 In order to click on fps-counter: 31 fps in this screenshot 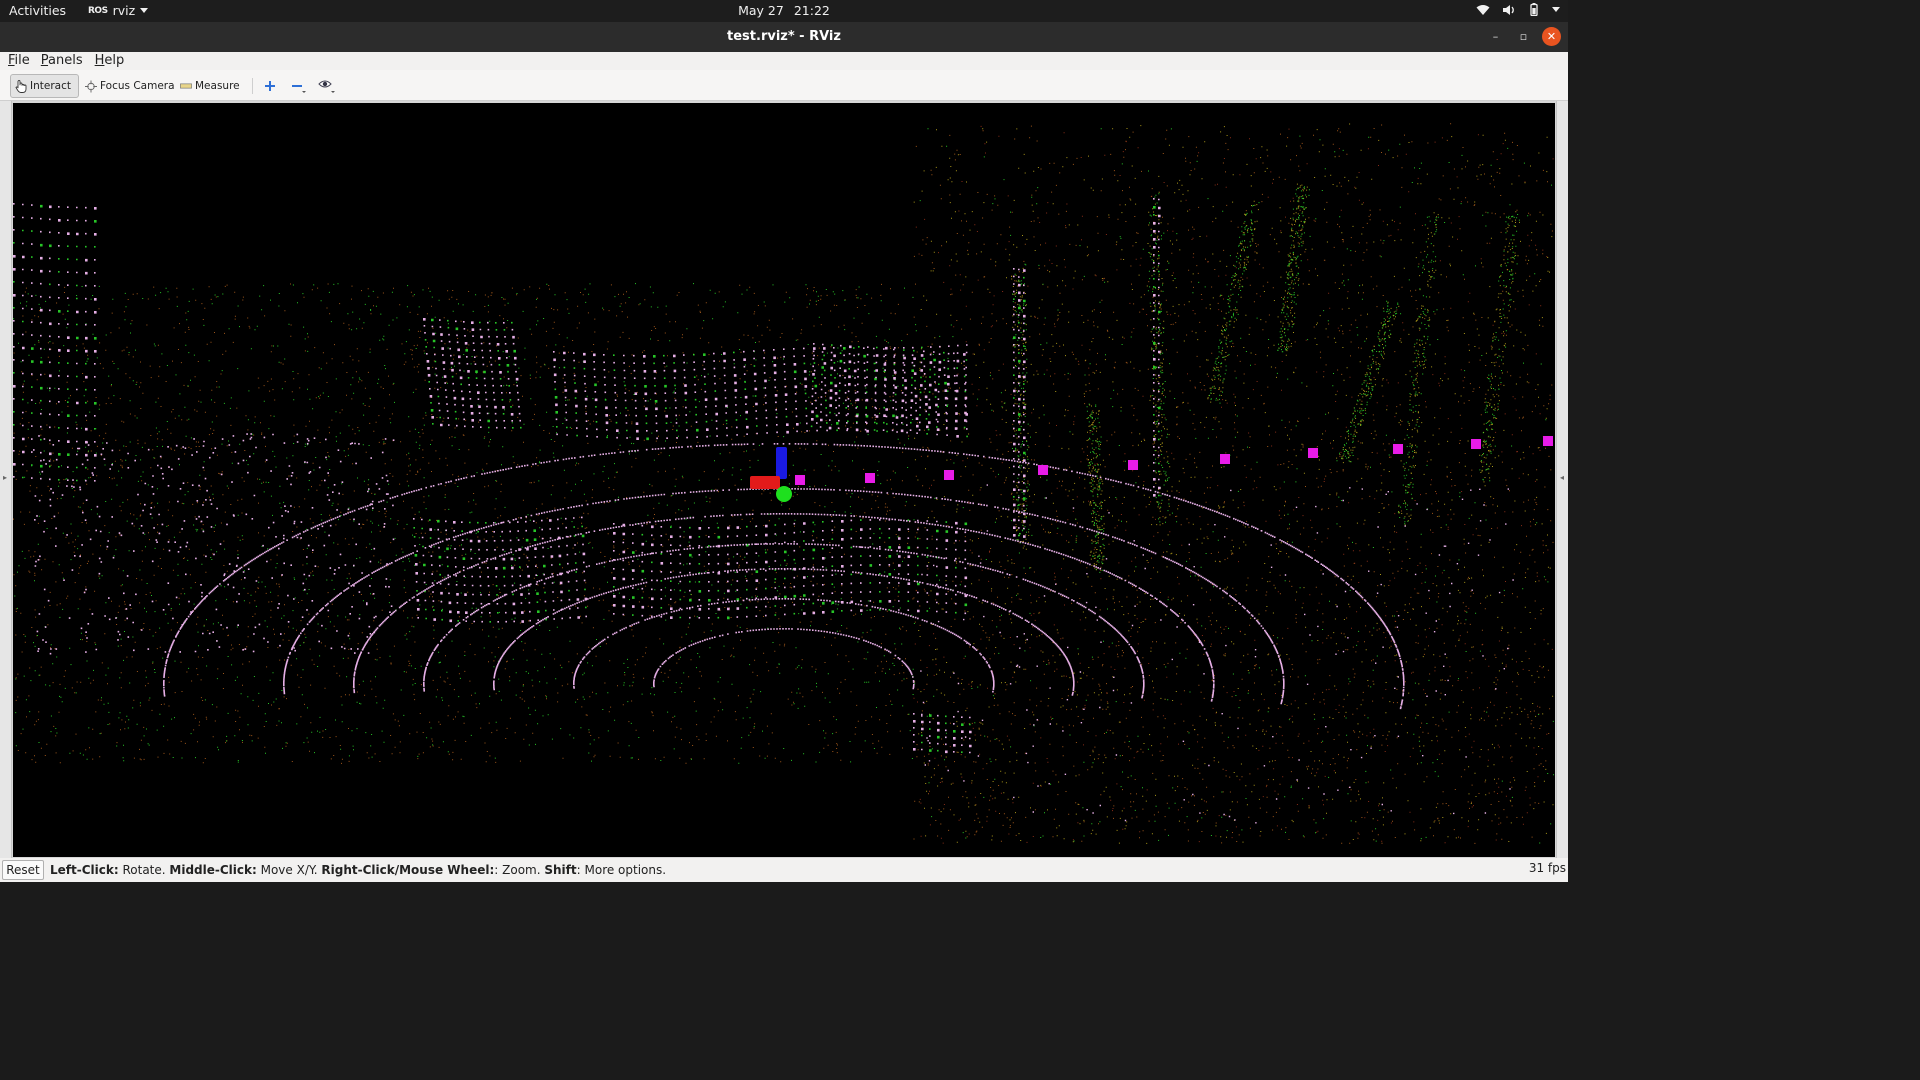, I will do `click(1547, 868)`.